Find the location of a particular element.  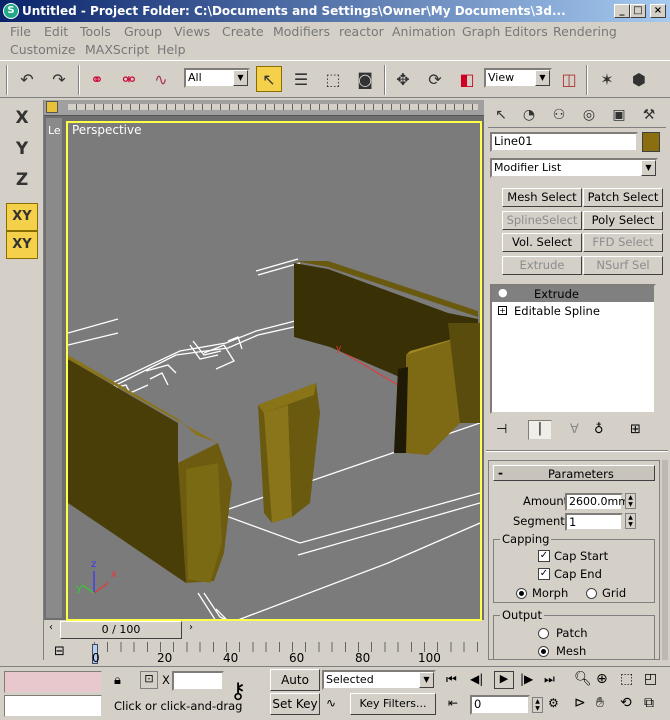

next-frame-icon: |▶ is located at coordinates (526, 679).